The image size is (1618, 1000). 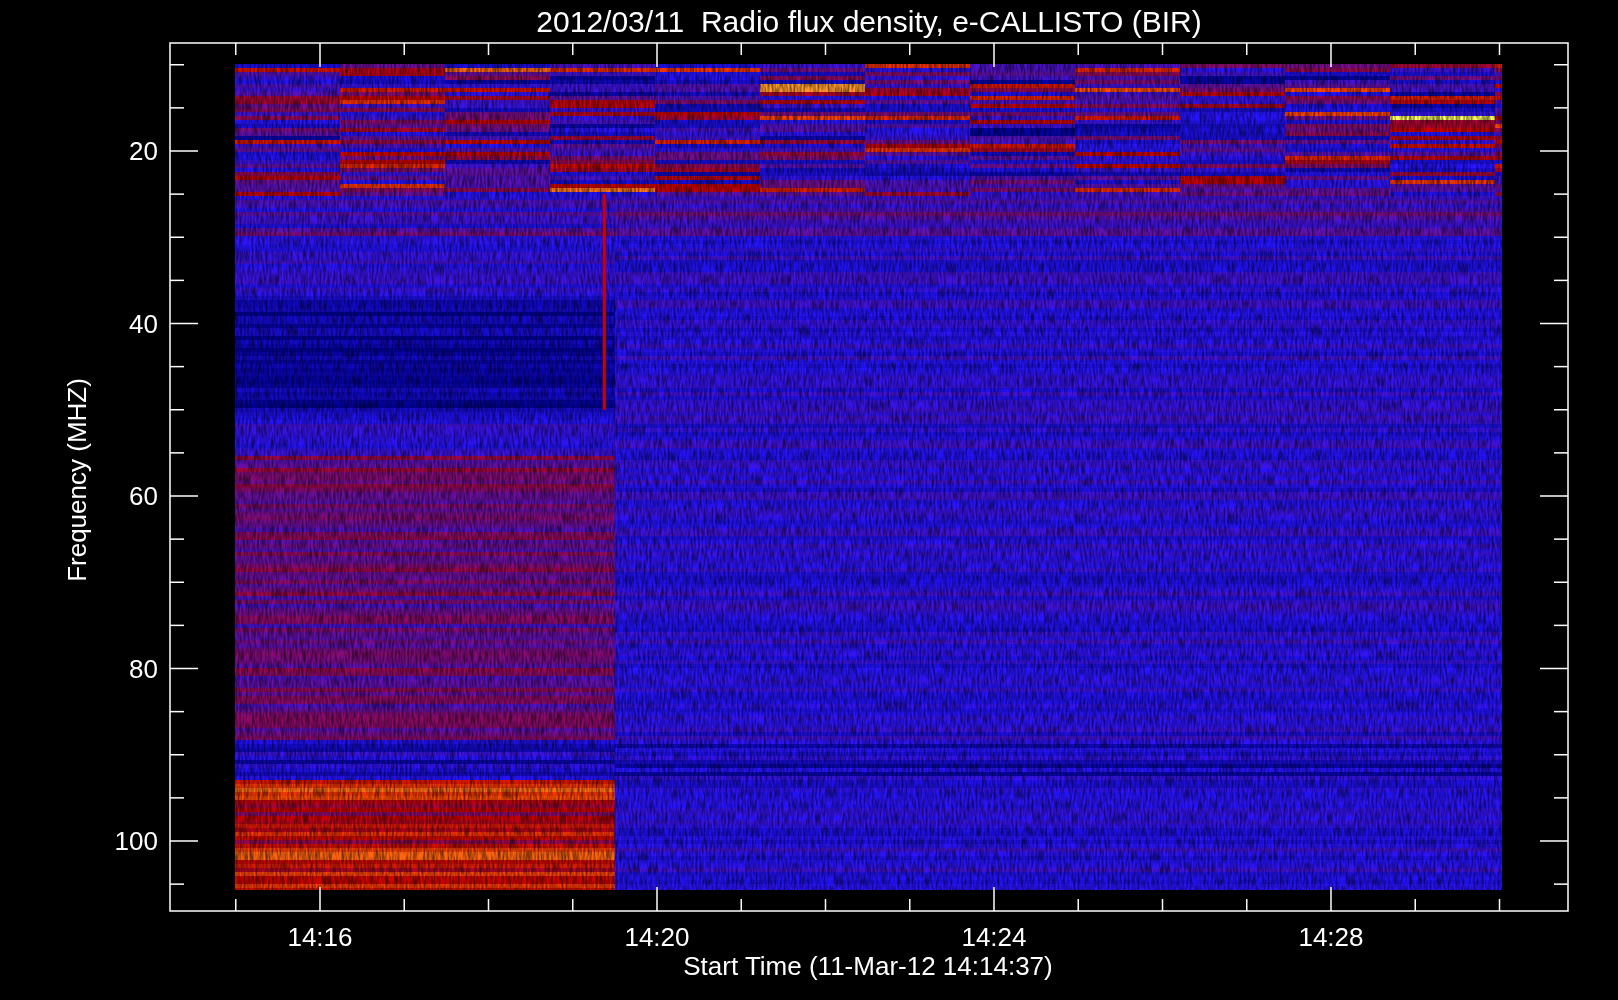 I want to click on y-tick-label: 80, so click(x=143, y=668).